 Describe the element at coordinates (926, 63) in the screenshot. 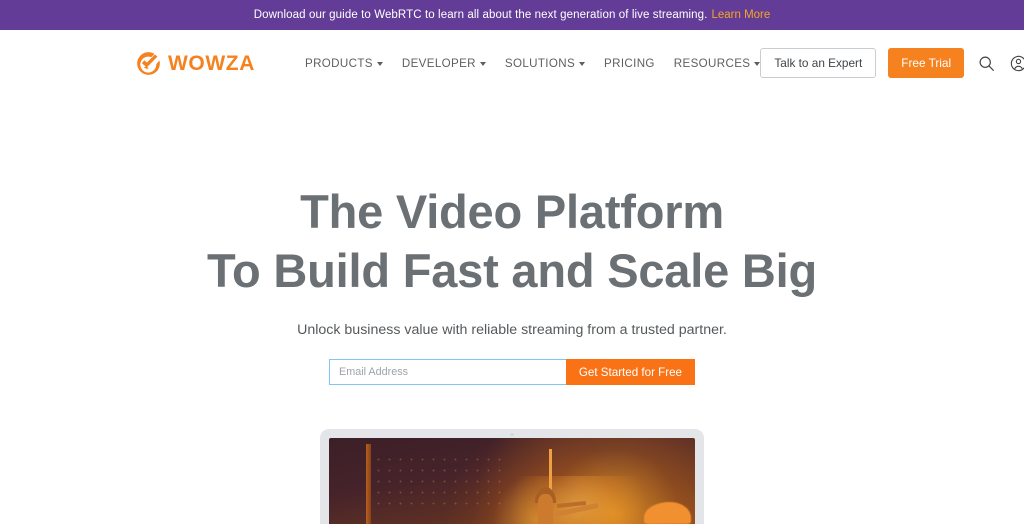

I see `free-trial-button: Free Trial` at that location.